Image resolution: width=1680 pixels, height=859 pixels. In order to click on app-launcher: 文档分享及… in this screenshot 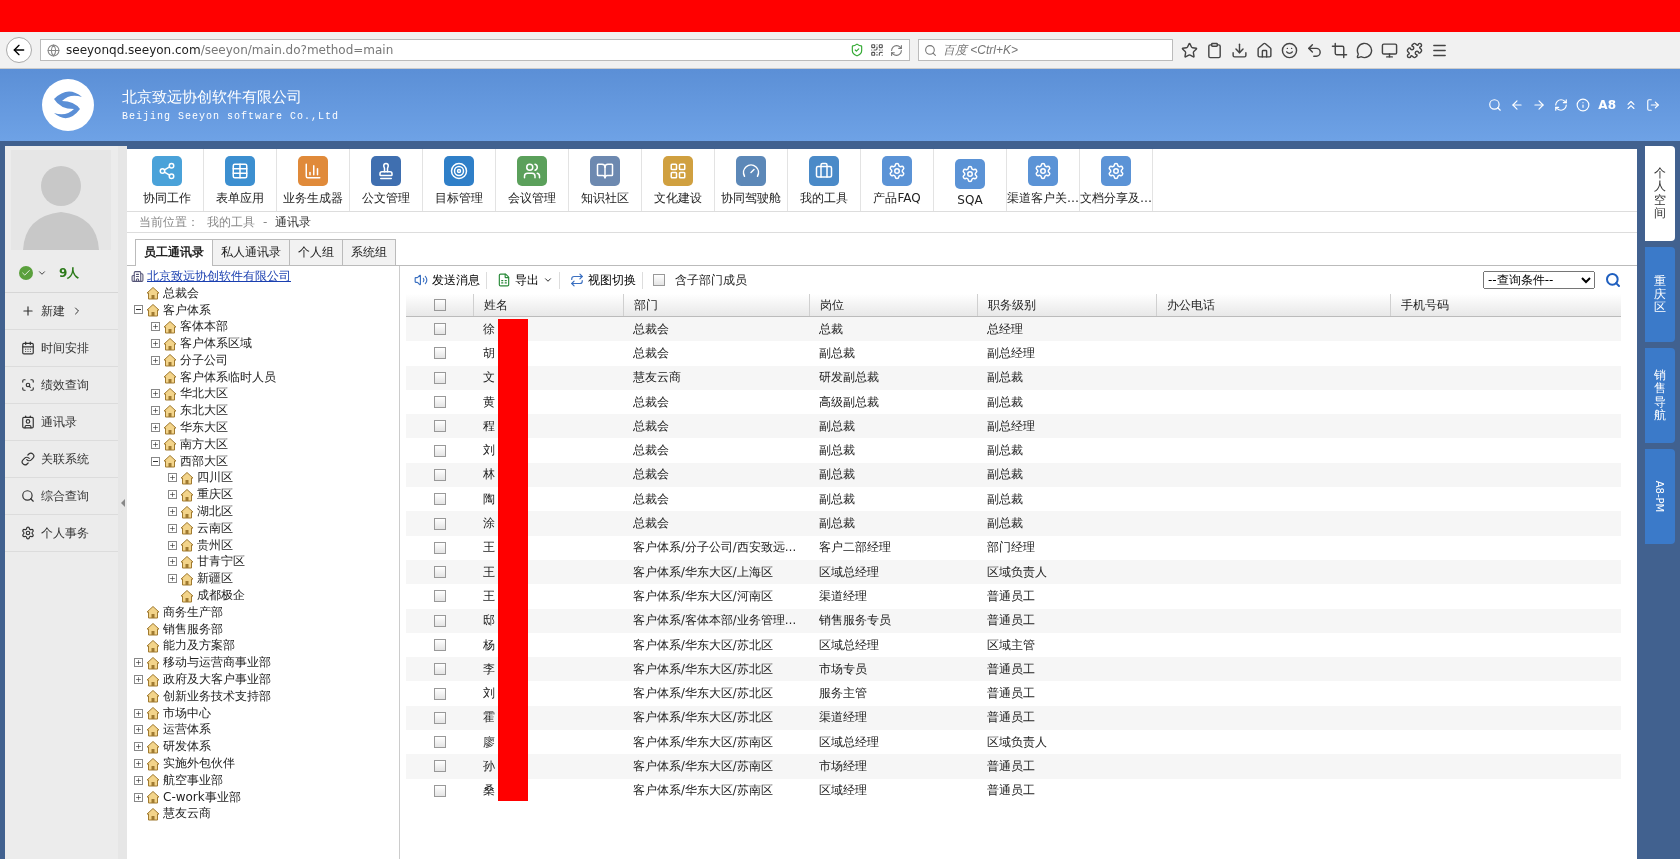, I will do `click(1116, 180)`.